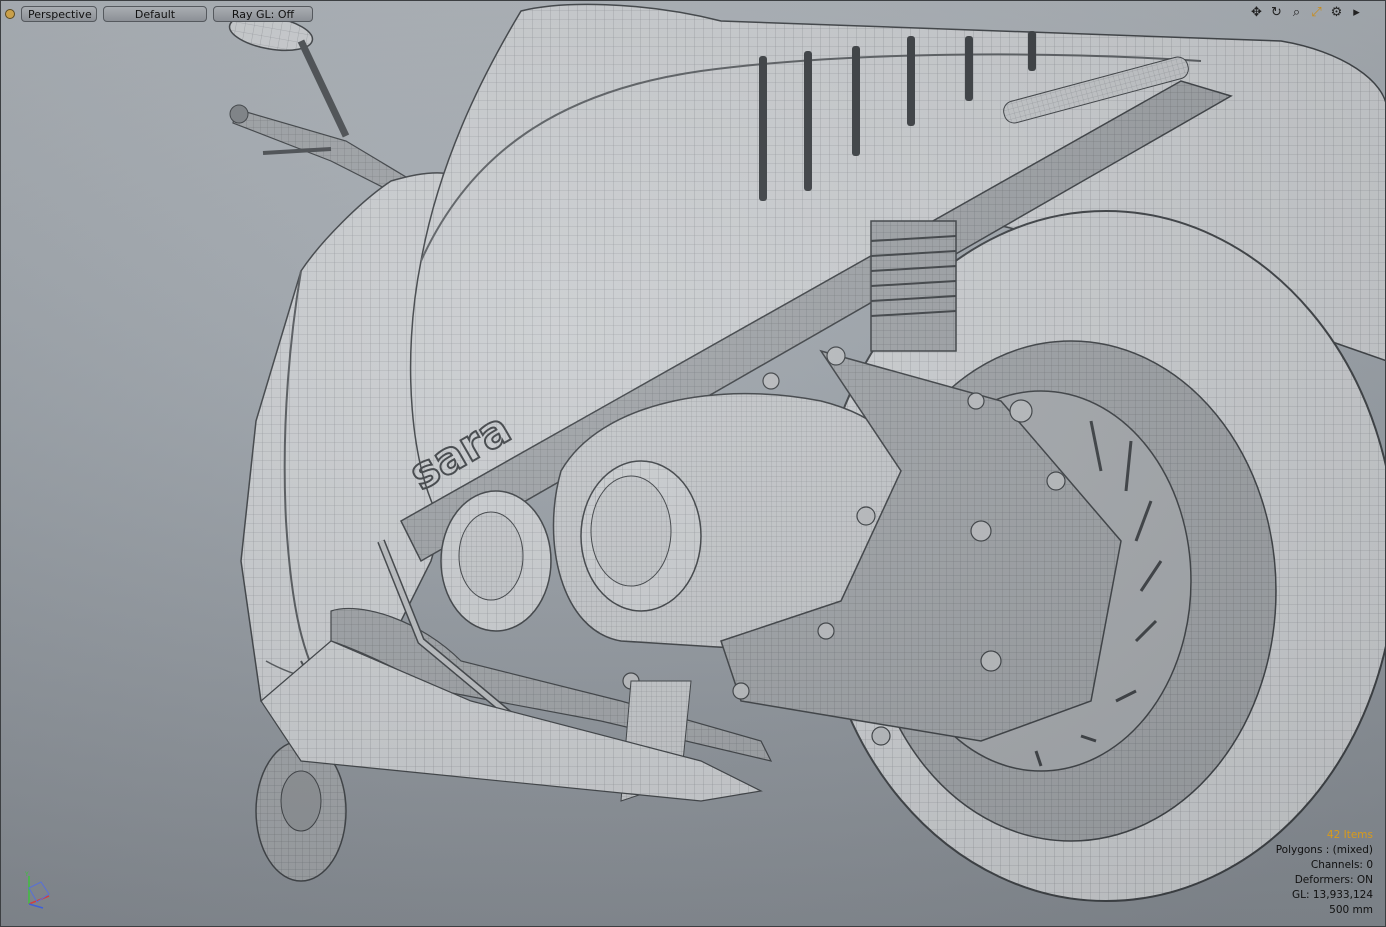 The image size is (1386, 927). What do you see at coordinates (1276, 13) in the screenshot?
I see `rotate-view-icon: ↻` at bounding box center [1276, 13].